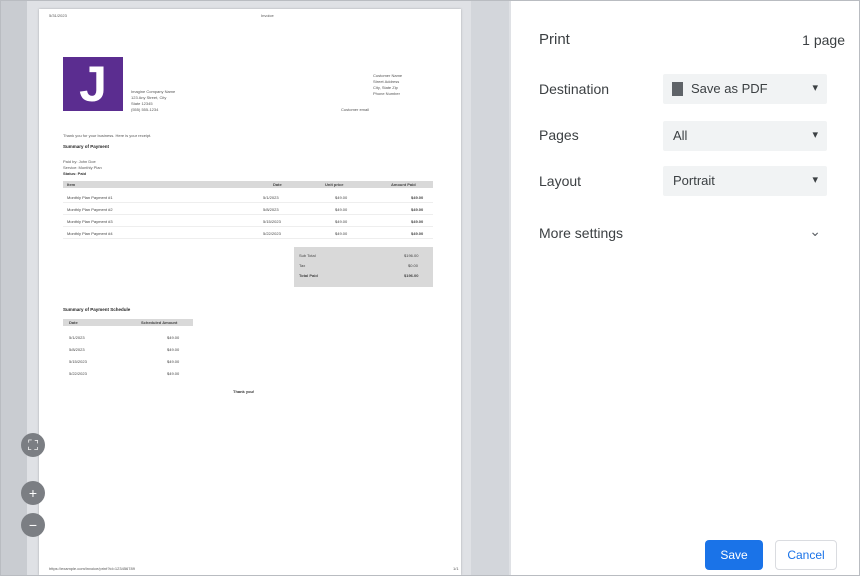  Describe the element at coordinates (267, 15) in the screenshot. I see `header-title: Invoice` at that location.